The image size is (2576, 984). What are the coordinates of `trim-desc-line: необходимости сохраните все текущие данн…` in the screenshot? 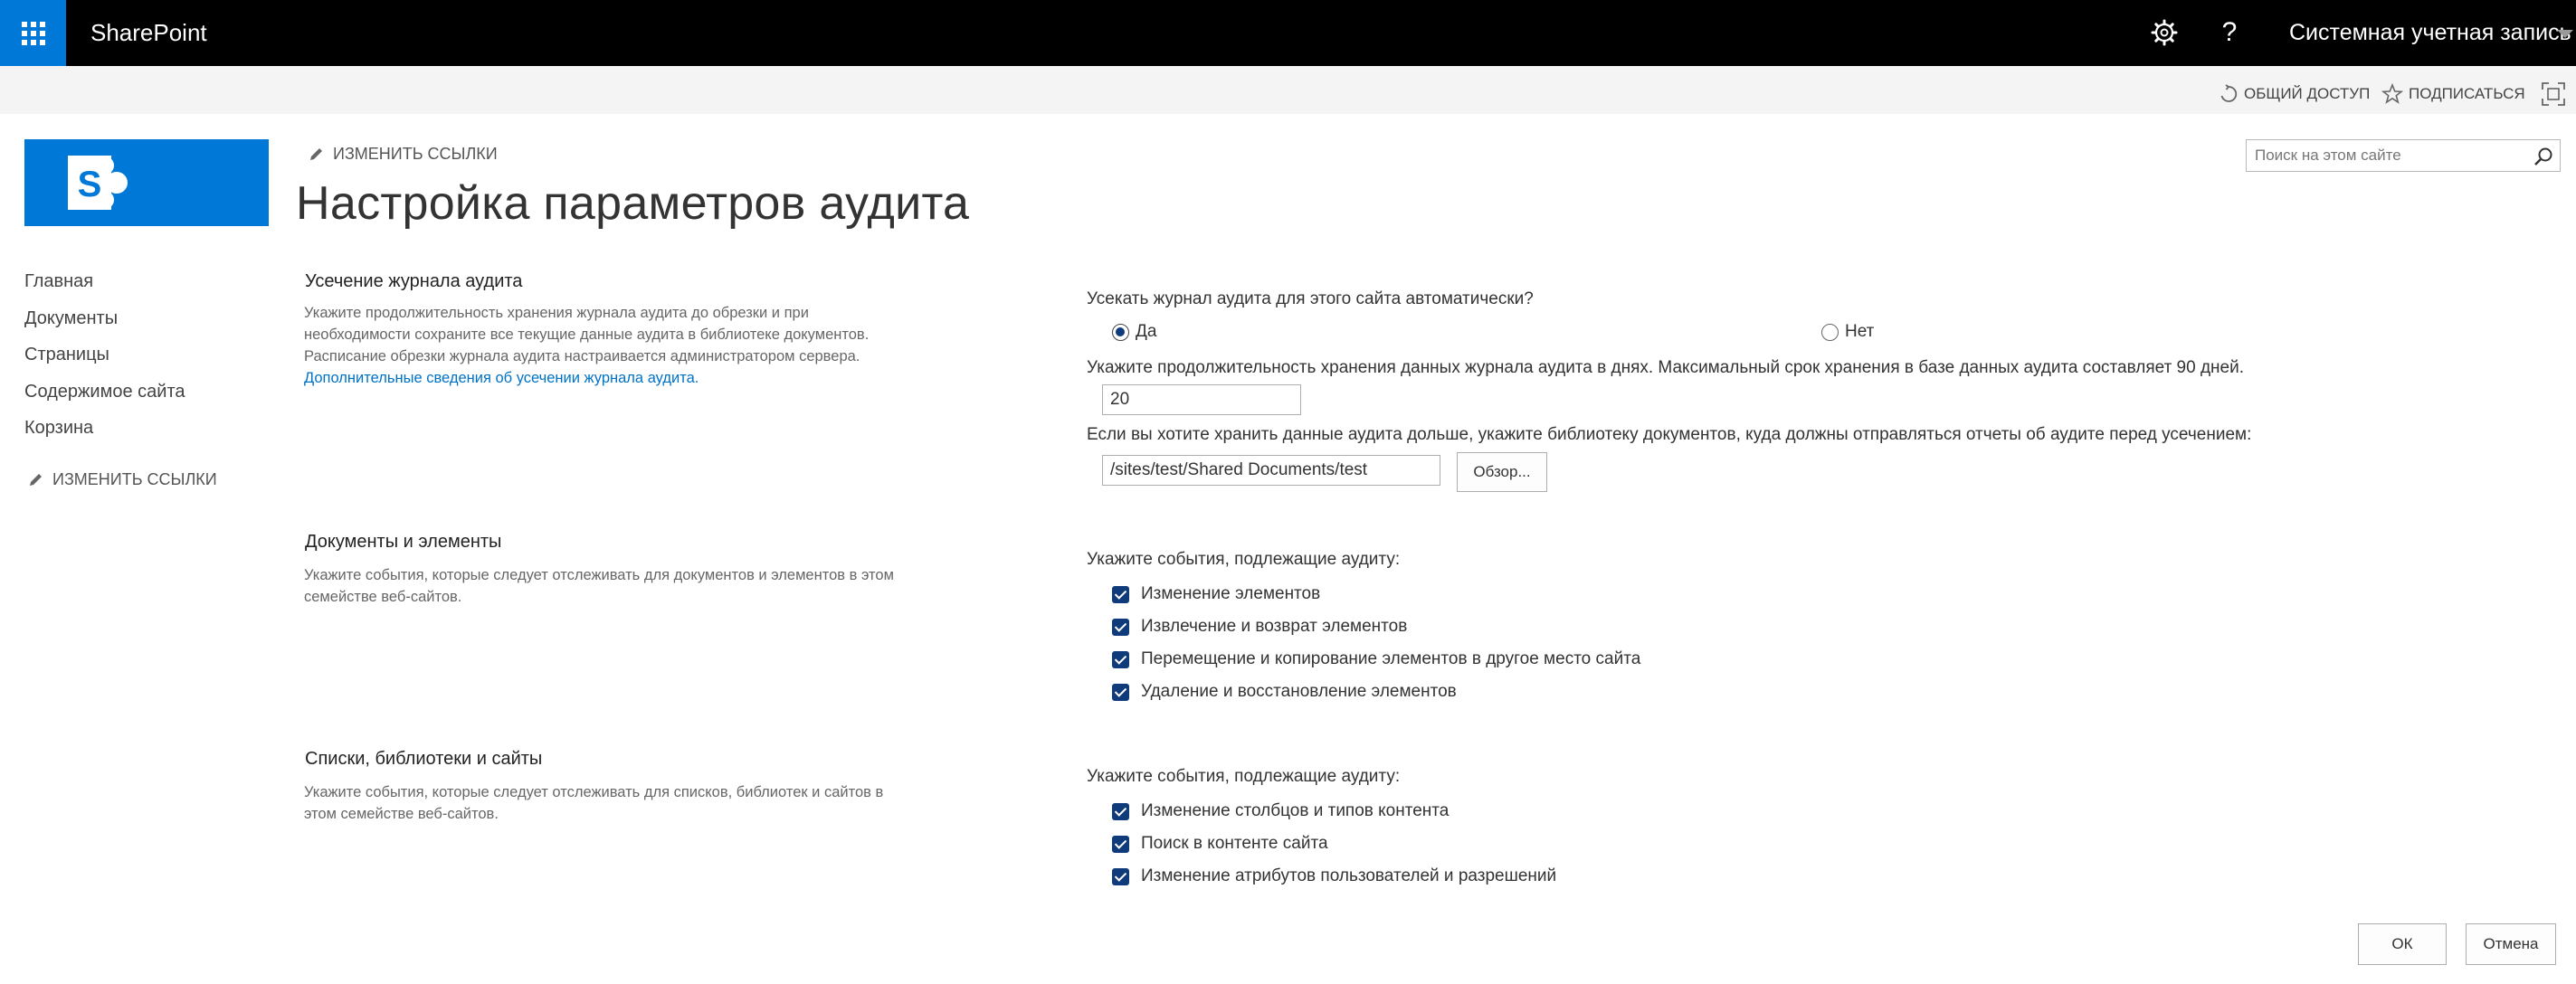 It's located at (587, 334).